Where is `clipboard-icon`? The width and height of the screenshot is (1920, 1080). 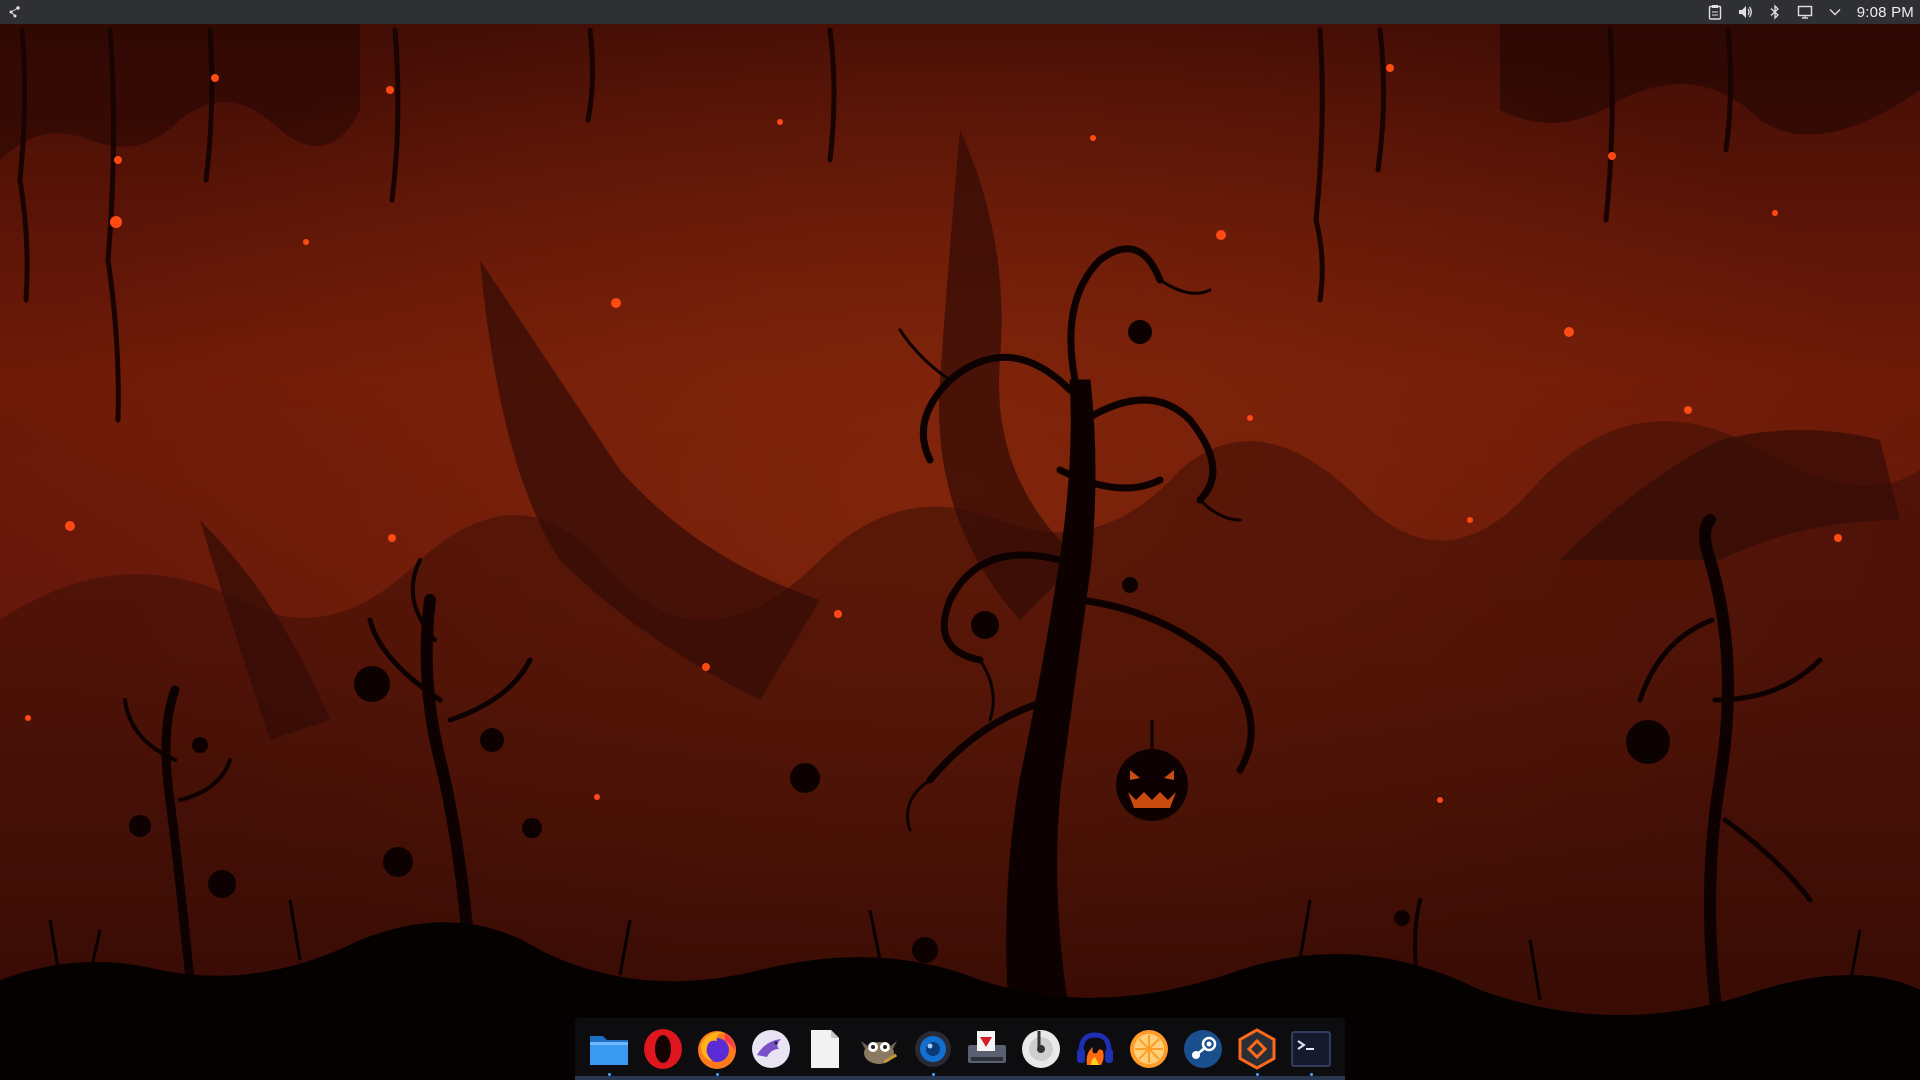 clipboard-icon is located at coordinates (1715, 12).